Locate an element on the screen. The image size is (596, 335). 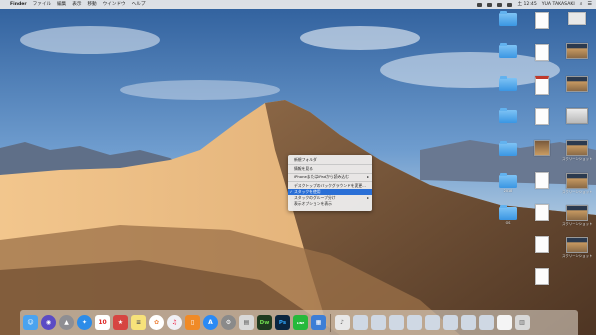
desktop-screenshot: スクリーンショット 2018-10...12.48.71 is located at coordinates (577, 247).